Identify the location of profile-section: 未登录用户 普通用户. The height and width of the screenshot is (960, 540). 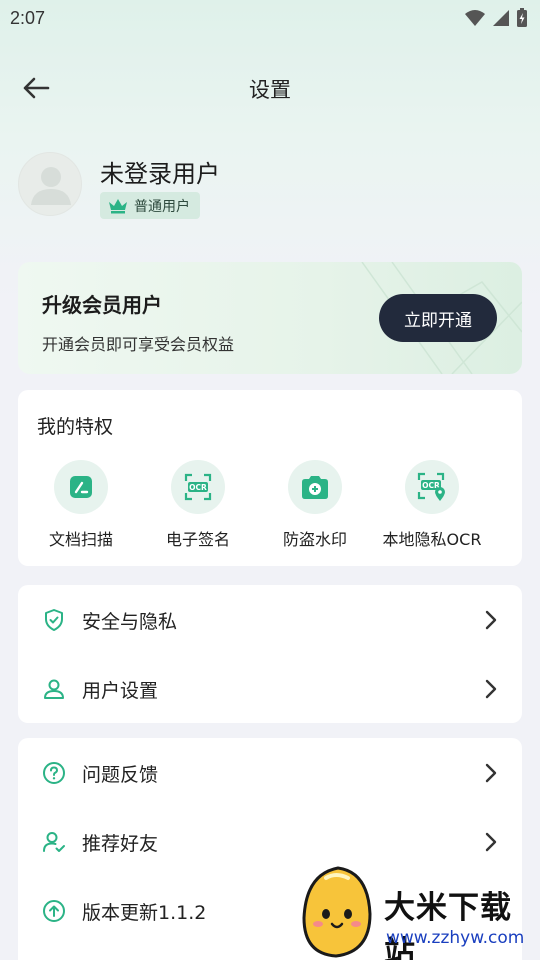
(268, 187).